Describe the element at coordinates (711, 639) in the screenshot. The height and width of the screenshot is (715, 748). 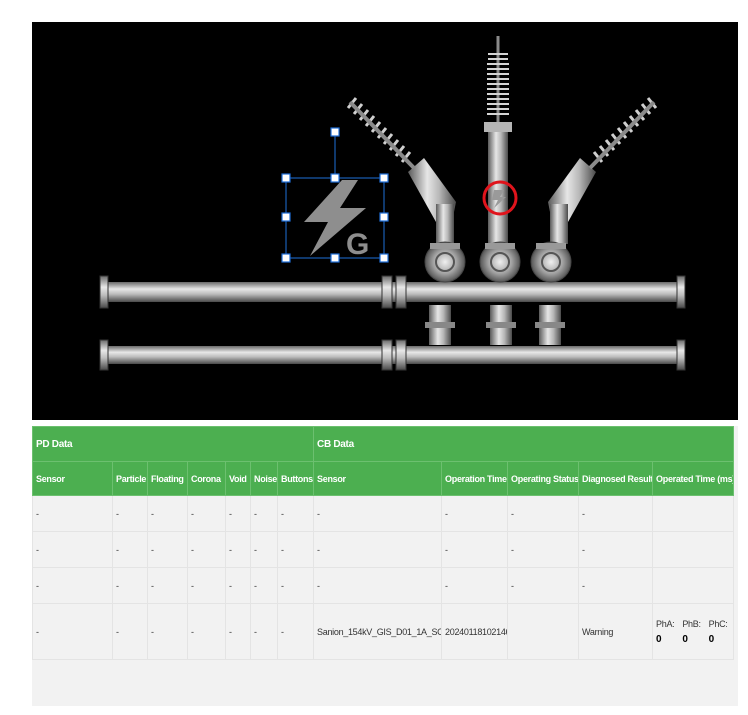
I see `phase-c-value: 0` at that location.